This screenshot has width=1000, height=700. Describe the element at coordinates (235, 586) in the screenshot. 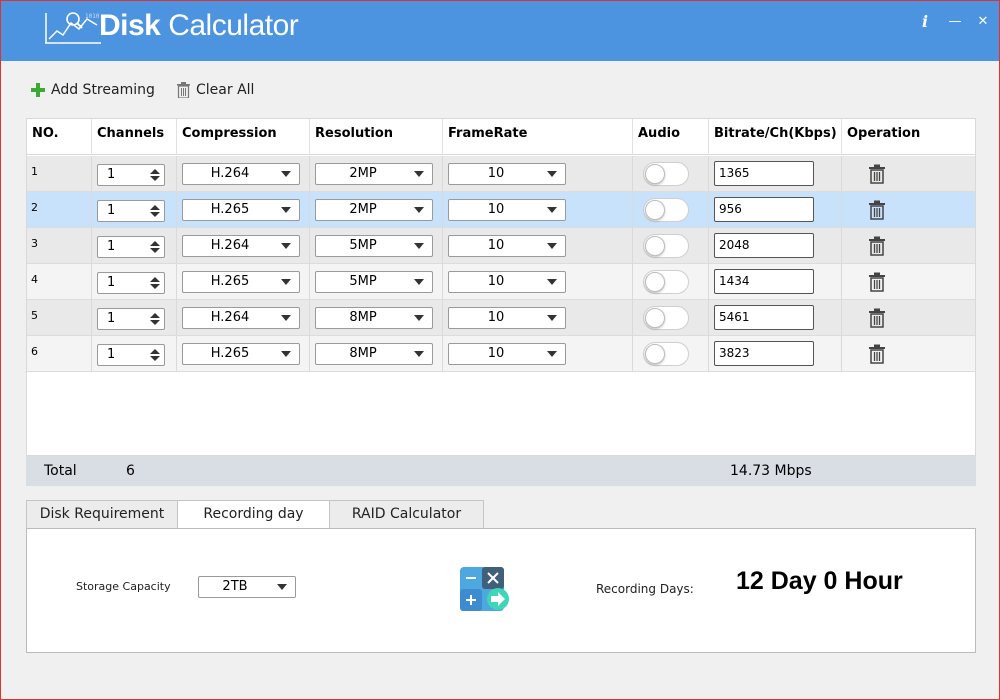

I see `storage-capacity-value: 2TB` at that location.